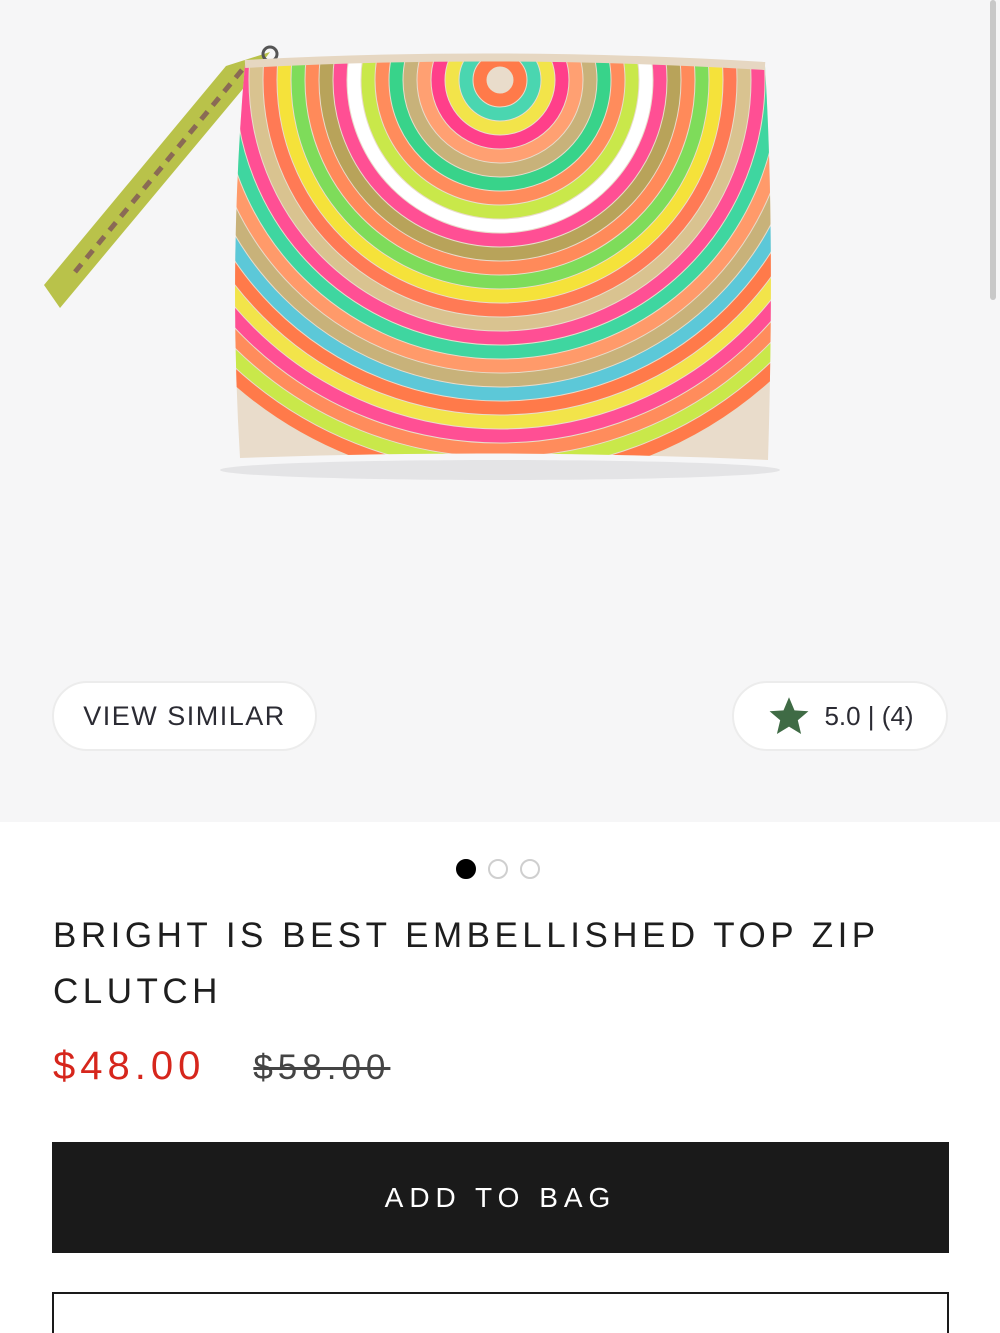  I want to click on rating-summary: 5.0 | (4), so click(869, 715).